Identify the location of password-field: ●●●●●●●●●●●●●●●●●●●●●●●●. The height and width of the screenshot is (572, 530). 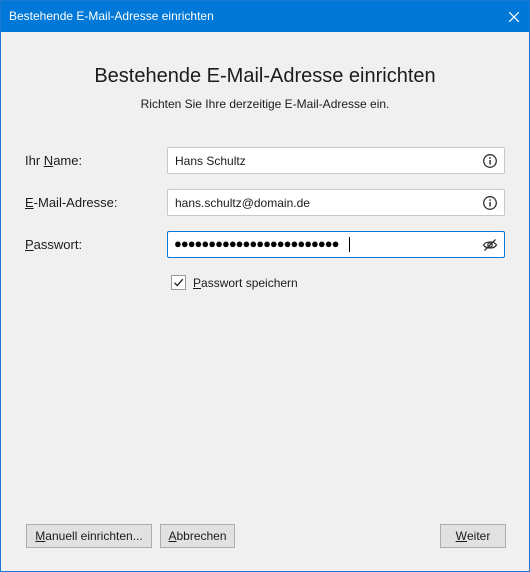
(336, 244).